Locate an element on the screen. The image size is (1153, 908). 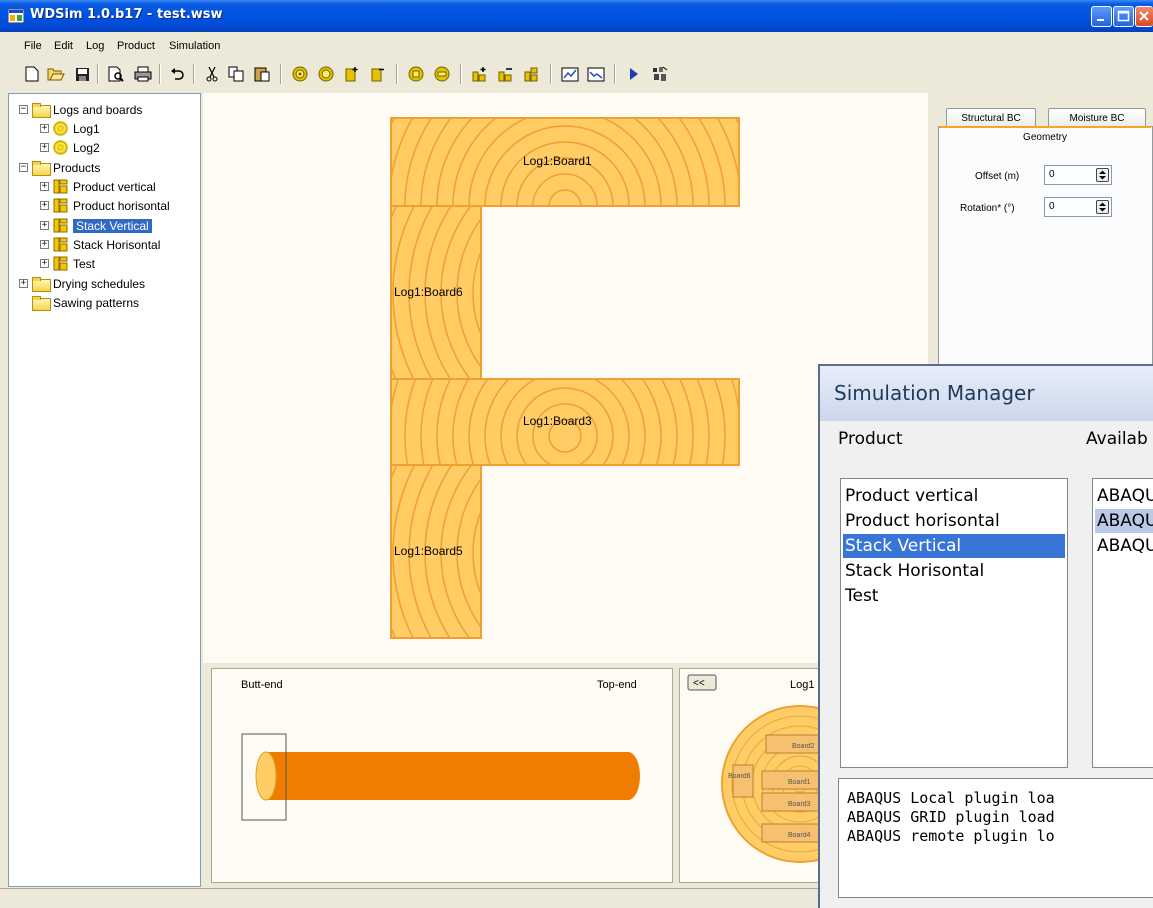
tree-label: Product vertical is located at coordinates (114, 186).